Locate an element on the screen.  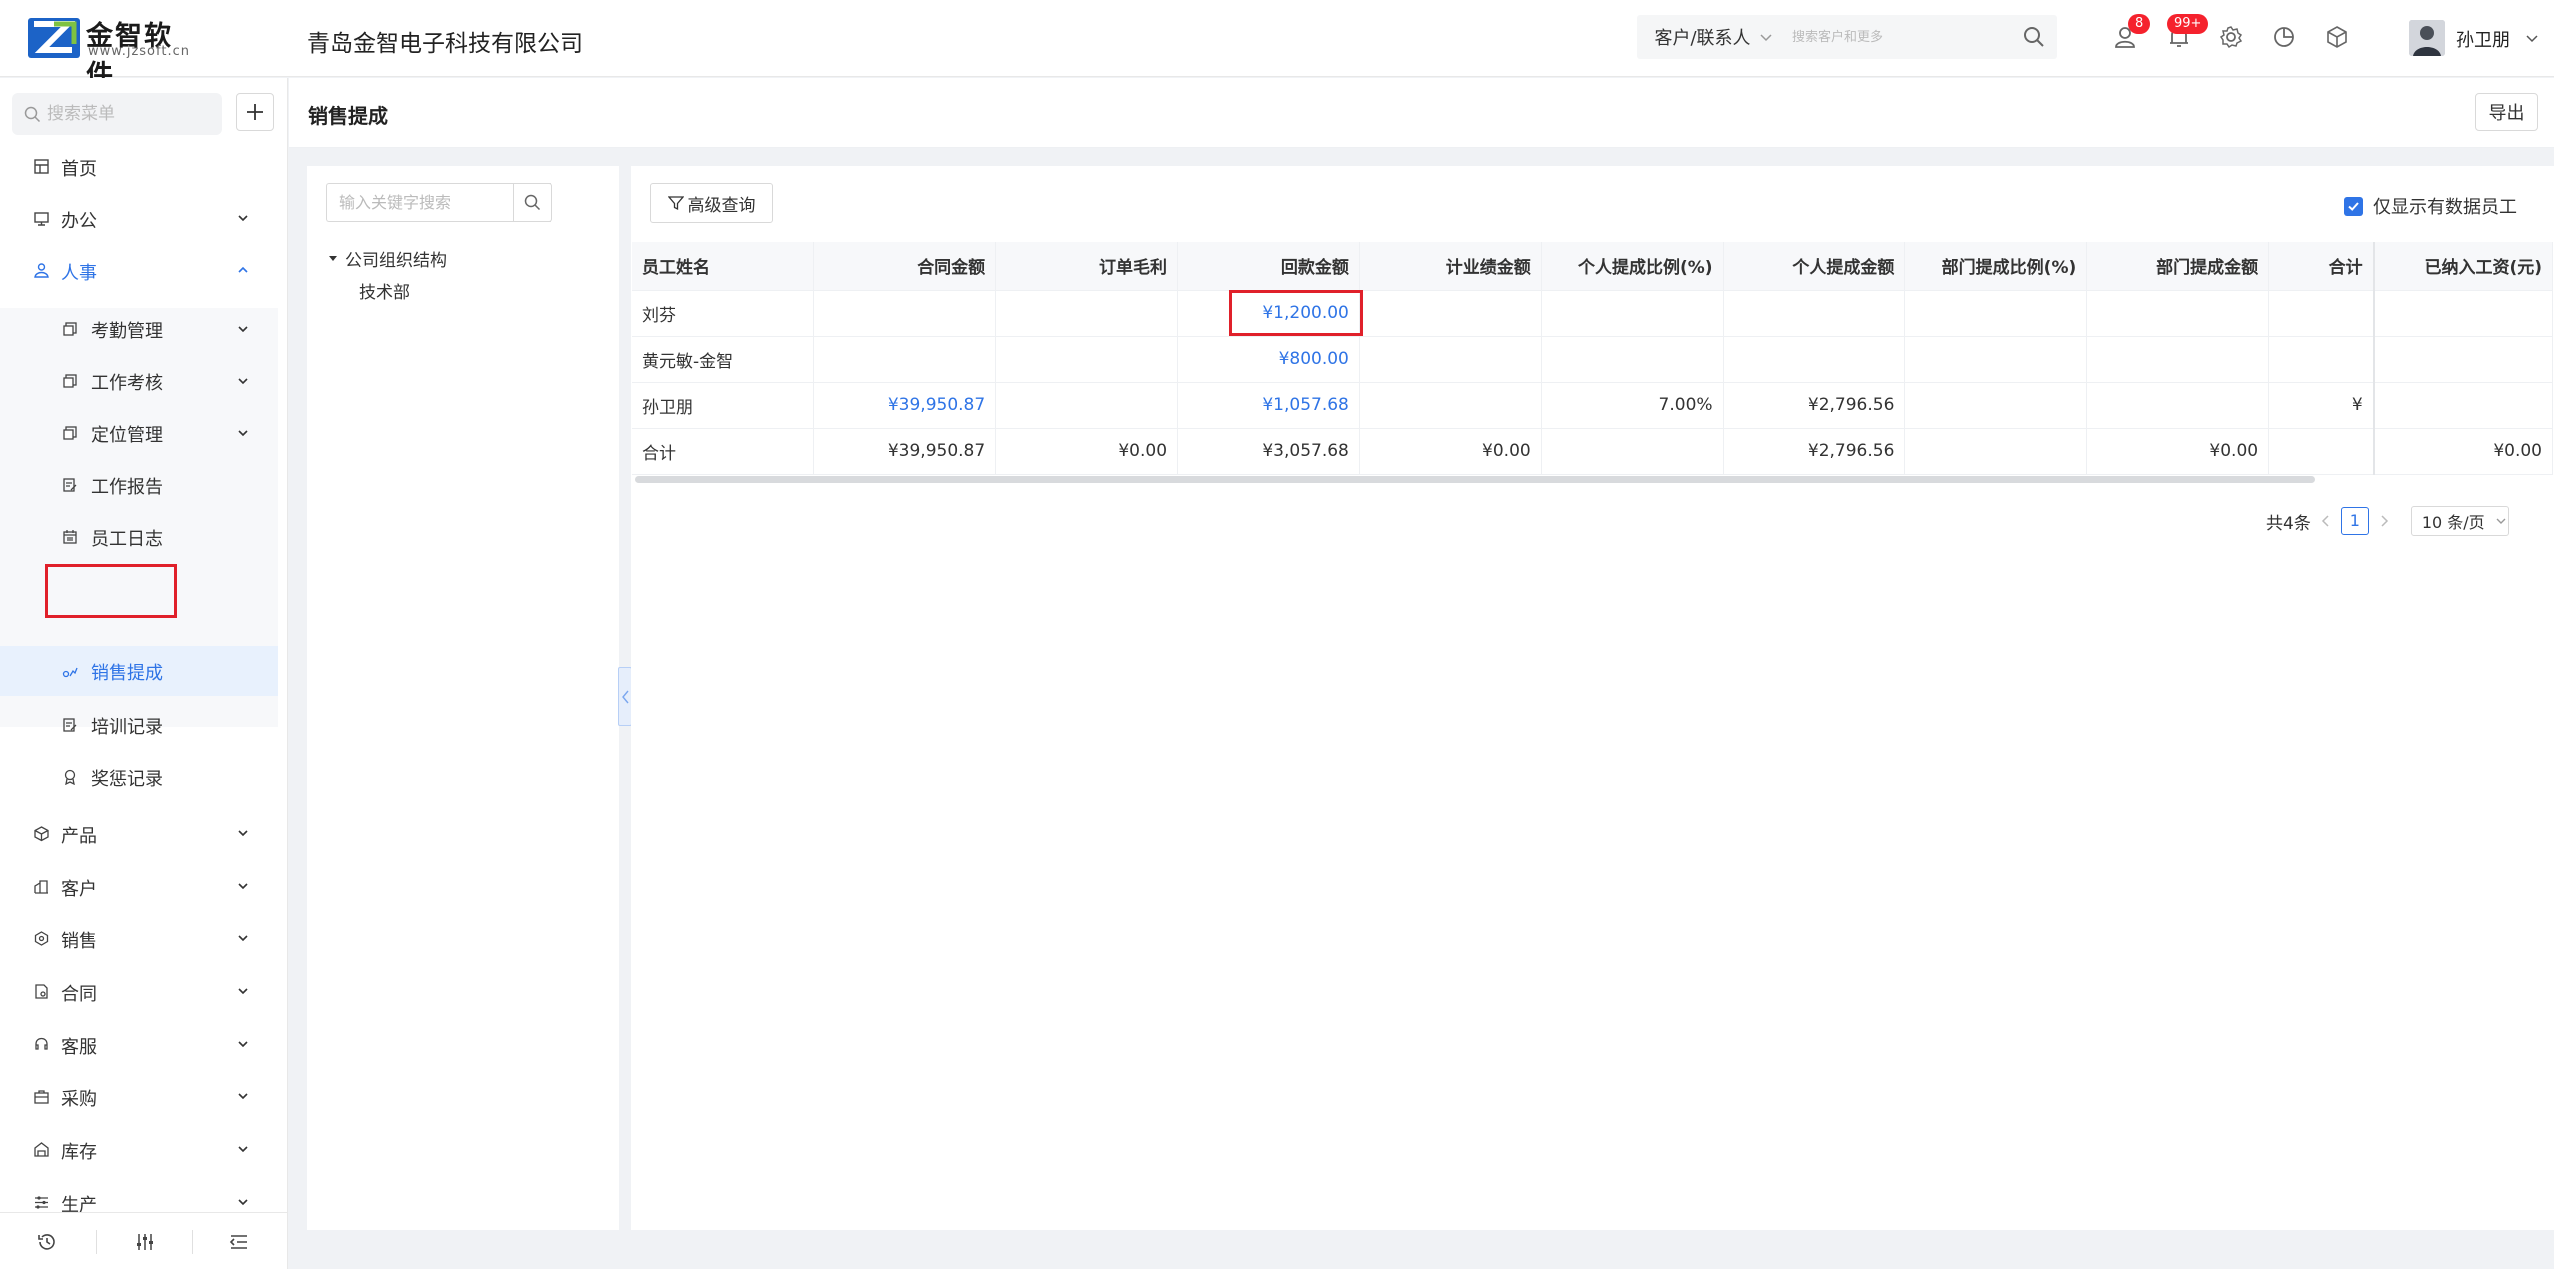
column-header: 个人提成比例(%) is located at coordinates (1632, 266).